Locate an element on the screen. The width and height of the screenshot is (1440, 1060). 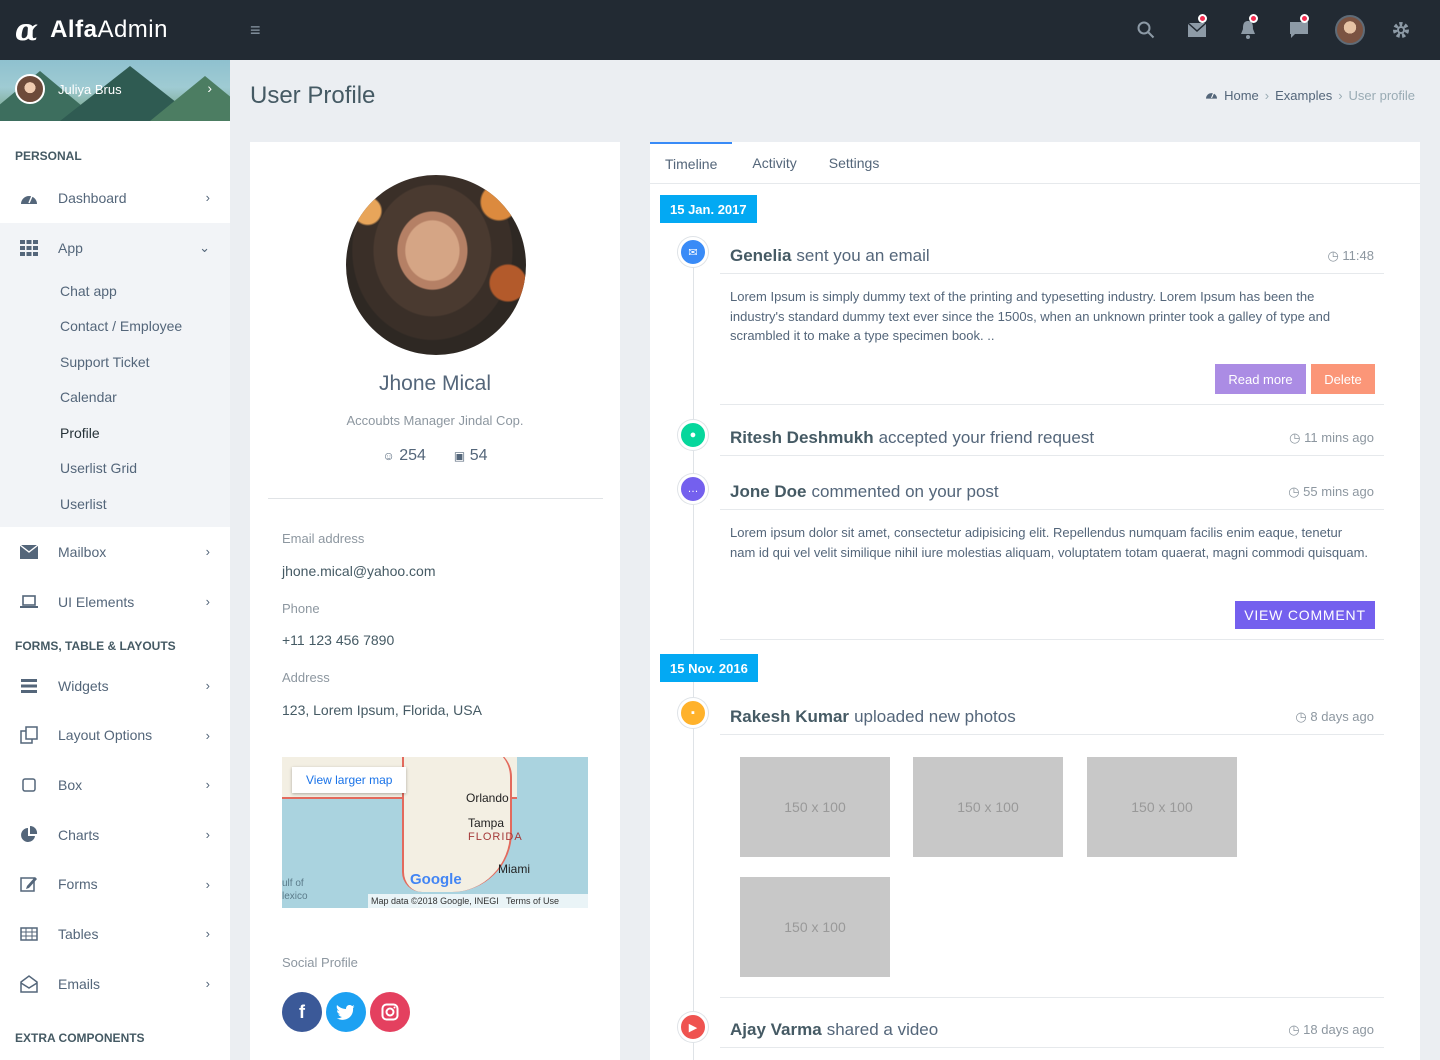
timeline-action: shared a video is located at coordinates (882, 1029).